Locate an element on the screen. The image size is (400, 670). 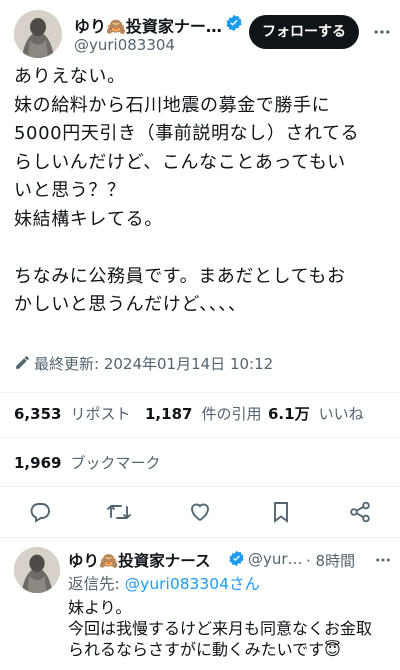
likes-stat: 6.1万 いいね is located at coordinates (316, 413).